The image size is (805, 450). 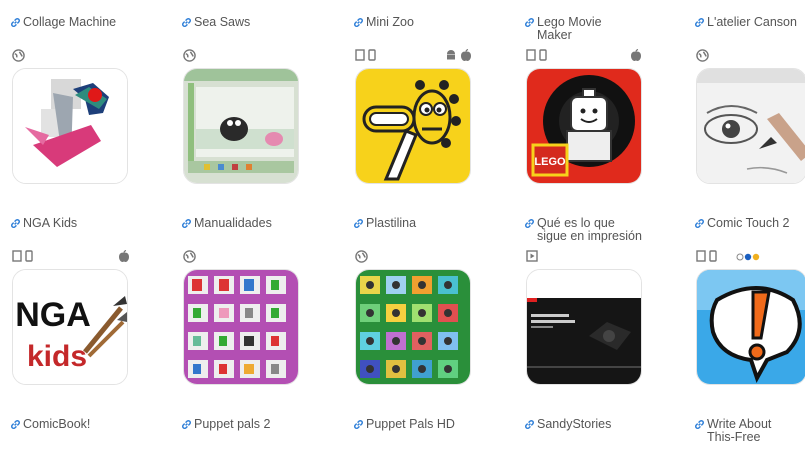 What do you see at coordinates (57, 356) in the screenshot?
I see `kids-logo-text: kids` at bounding box center [57, 356].